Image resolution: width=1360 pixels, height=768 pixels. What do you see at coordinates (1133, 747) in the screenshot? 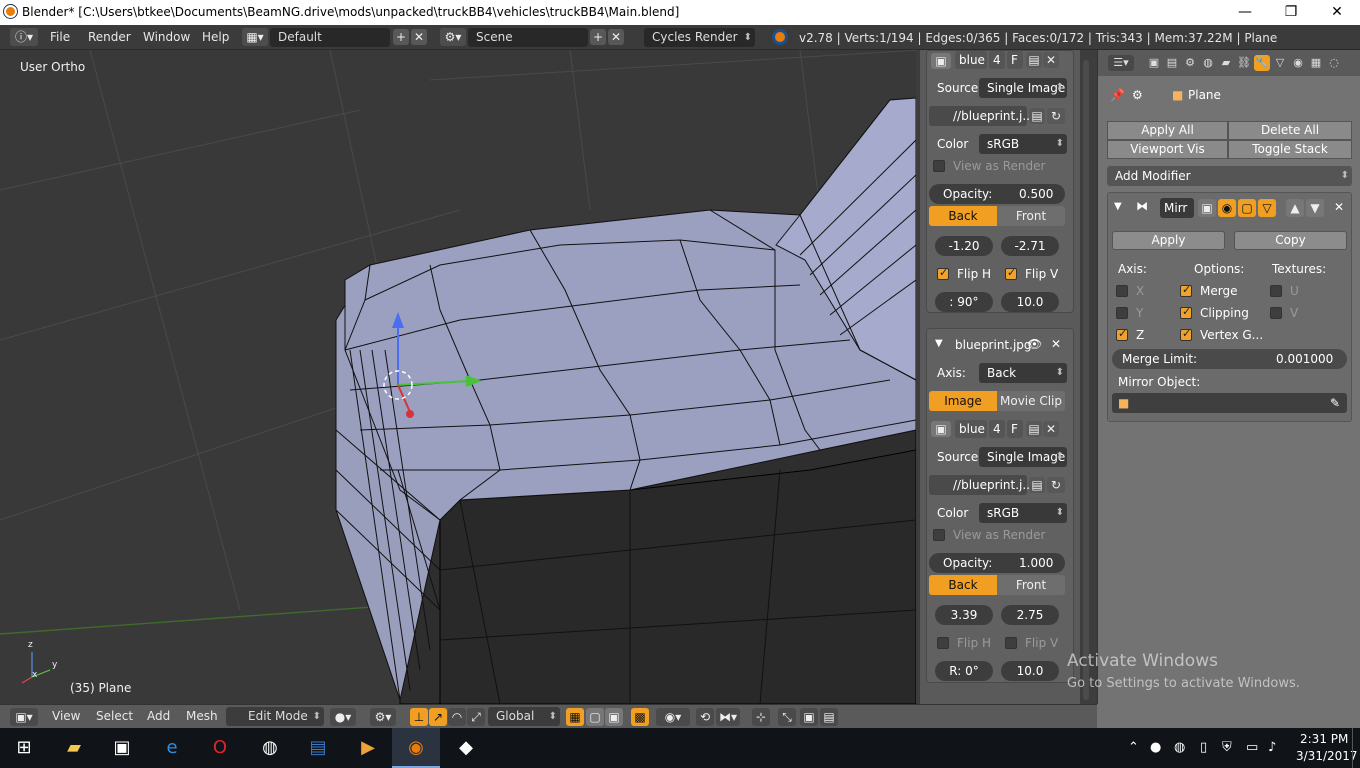
I see `tray-chevron-icon: ⌃` at bounding box center [1133, 747].